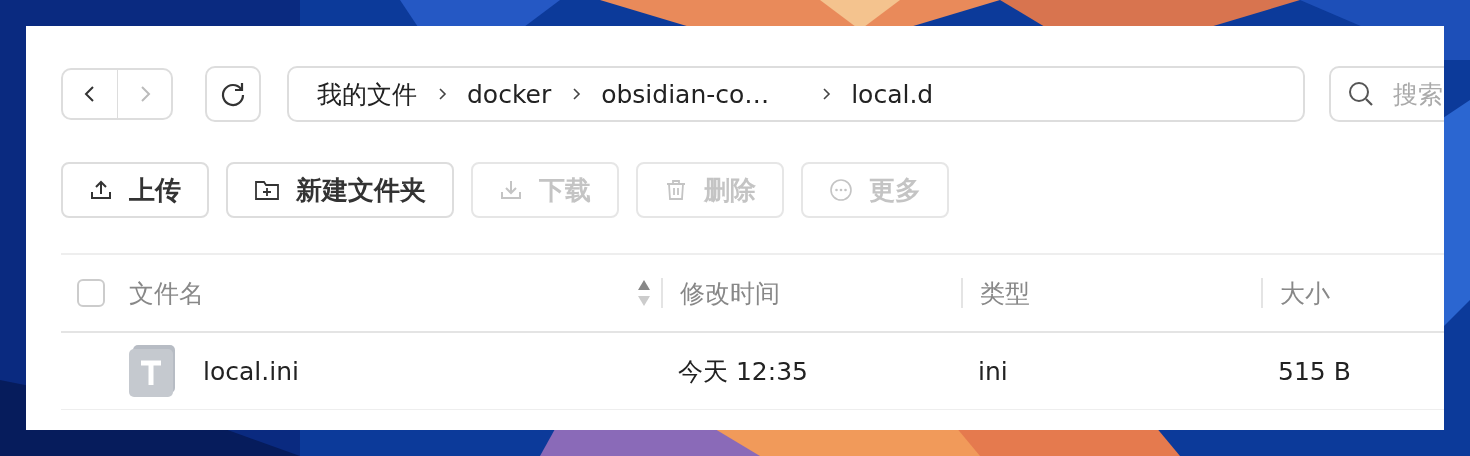  What do you see at coordinates (841, 190) in the screenshot?
I see `more-icon` at bounding box center [841, 190].